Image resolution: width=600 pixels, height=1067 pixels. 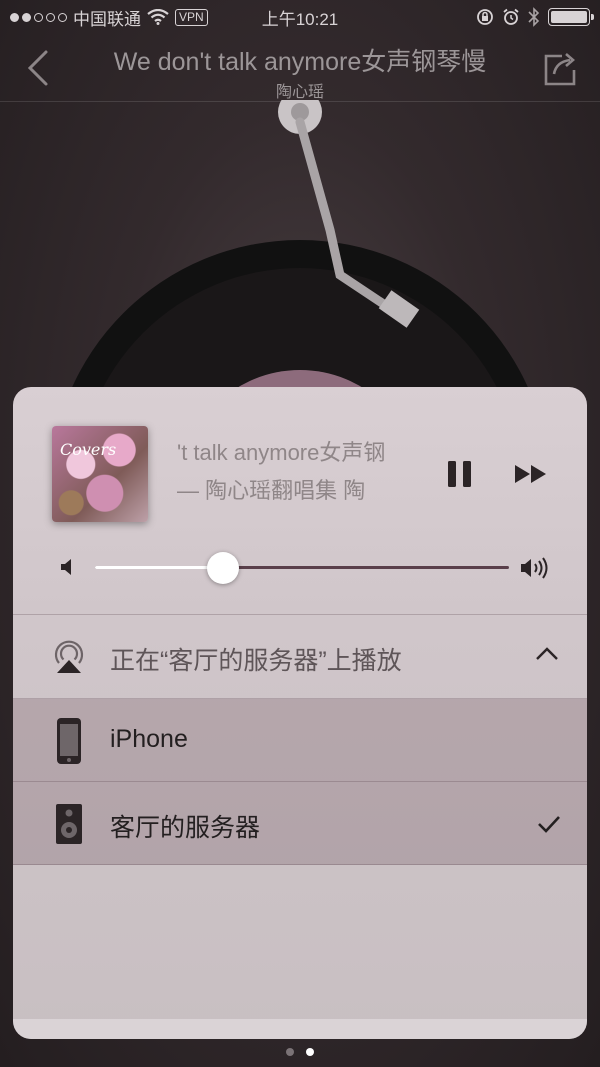 What do you see at coordinates (531, 474) in the screenshot?
I see `fast-forward-button` at bounding box center [531, 474].